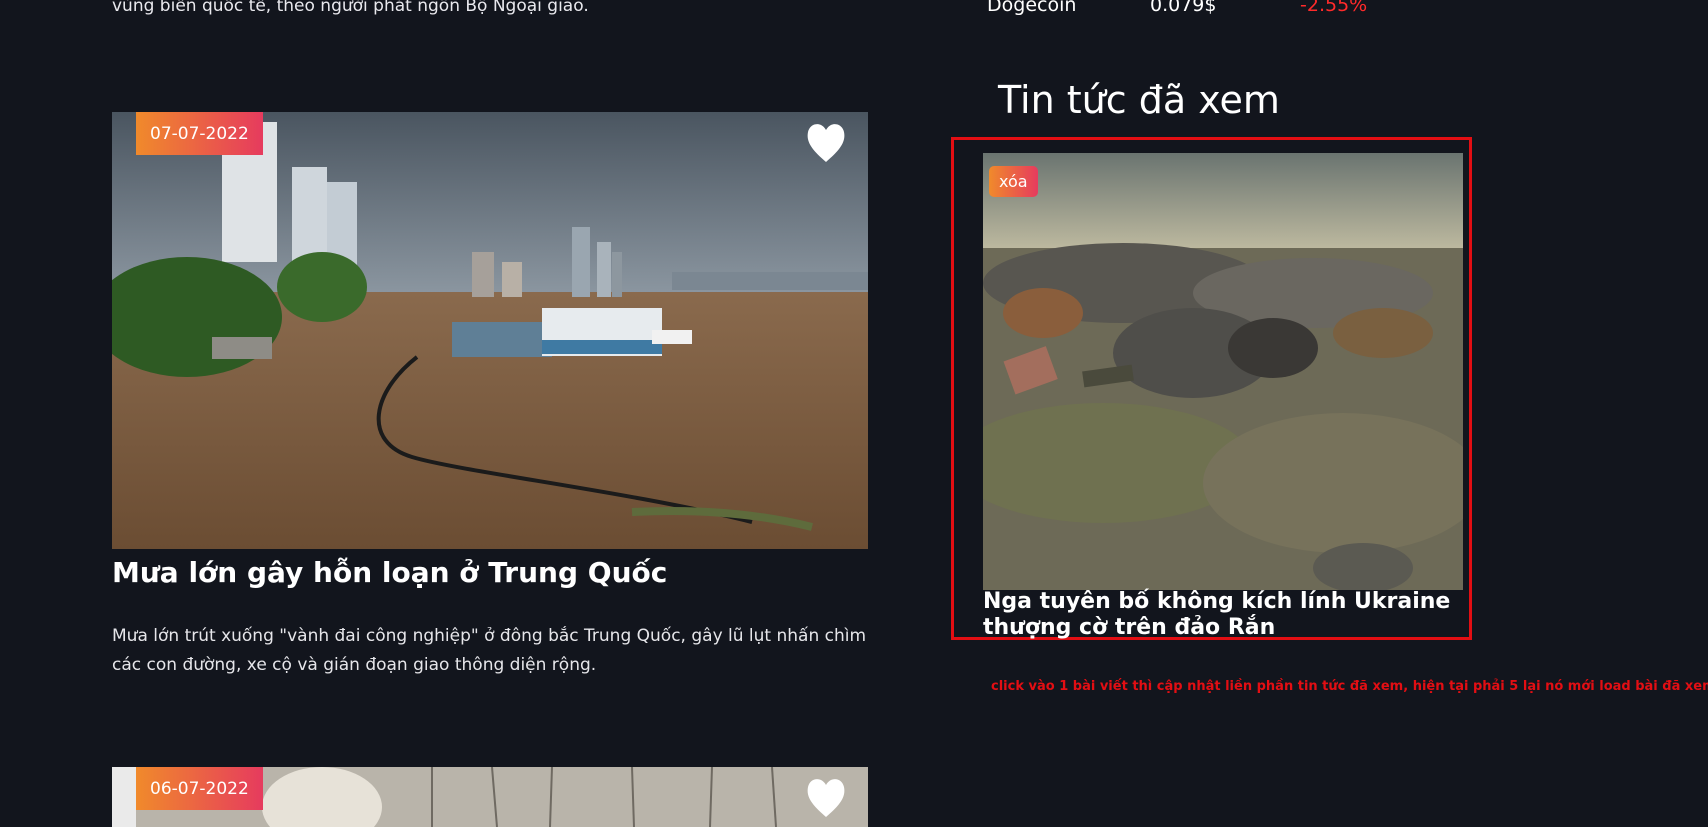 The image size is (1708, 827). What do you see at coordinates (1139, 100) in the screenshot?
I see `viewed-news-heading: Tin tức đã xem` at bounding box center [1139, 100].